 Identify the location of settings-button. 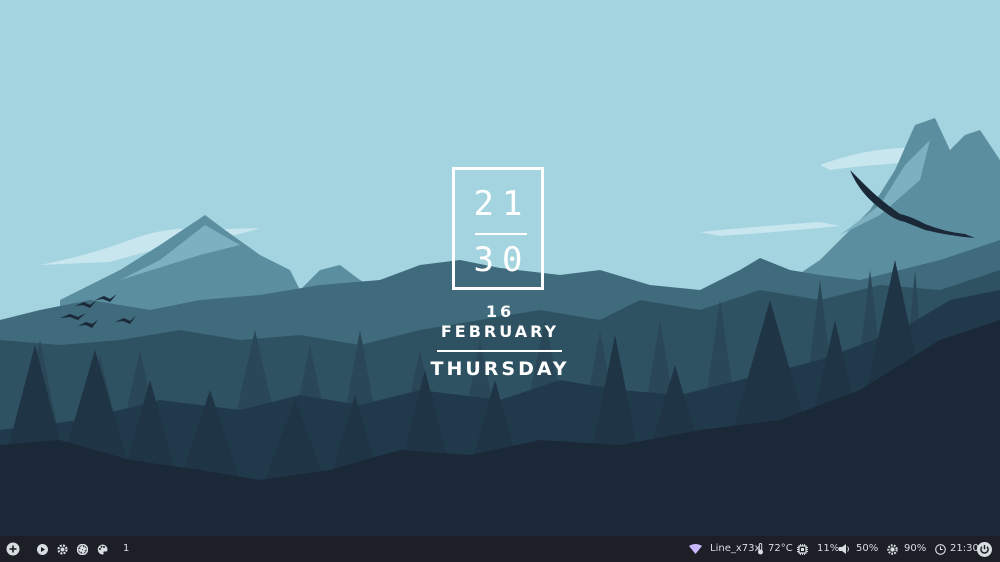
(62, 549).